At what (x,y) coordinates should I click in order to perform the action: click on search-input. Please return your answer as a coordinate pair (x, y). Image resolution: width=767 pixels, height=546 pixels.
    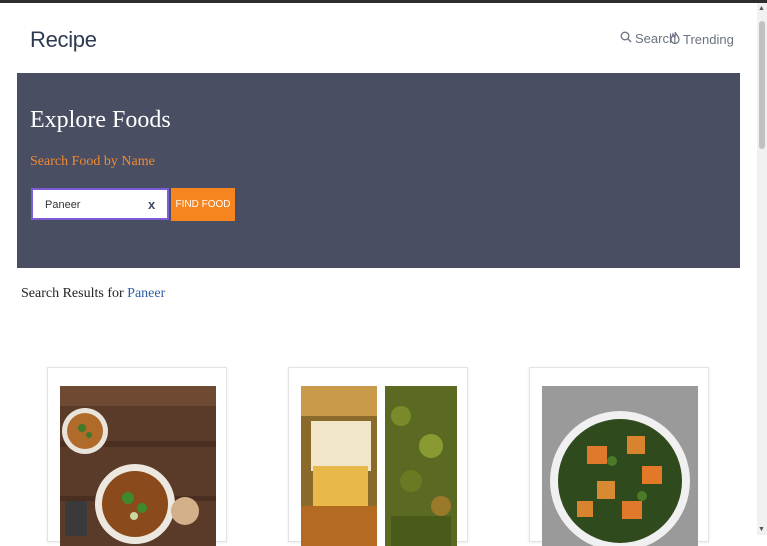
    Looking at the image, I should click on (95, 205).